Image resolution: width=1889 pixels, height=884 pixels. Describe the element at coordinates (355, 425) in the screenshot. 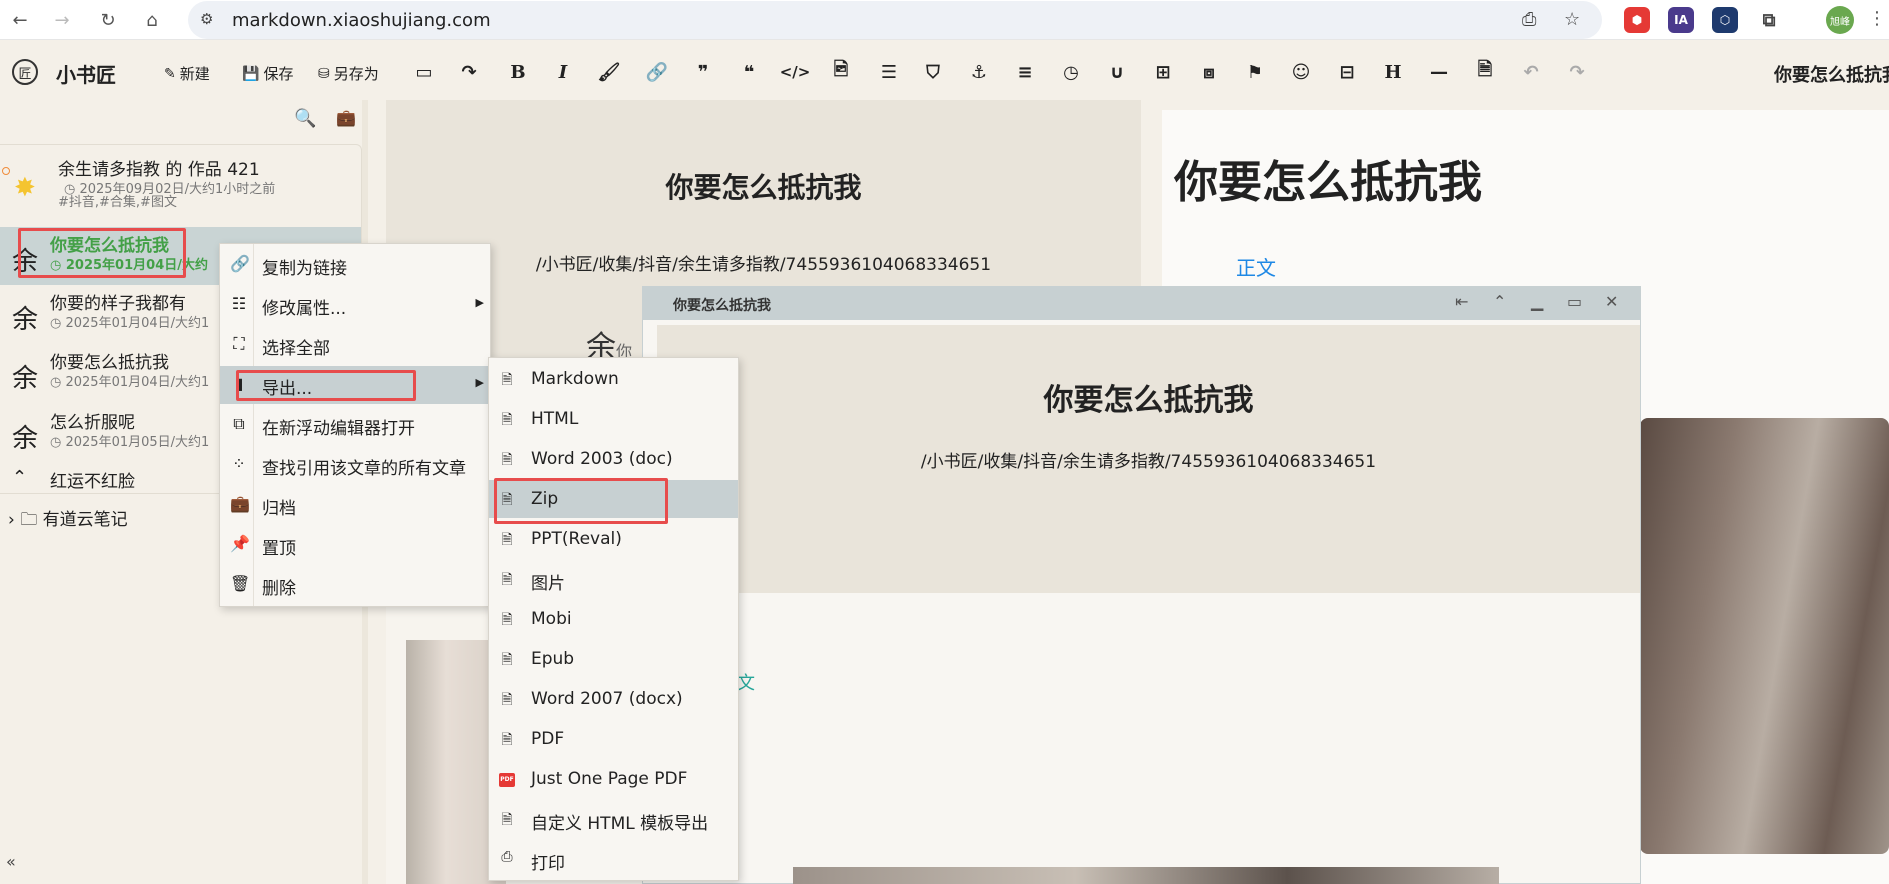

I see `menu-item-open-floating: ⧉ 在新浮动编辑器打开` at that location.